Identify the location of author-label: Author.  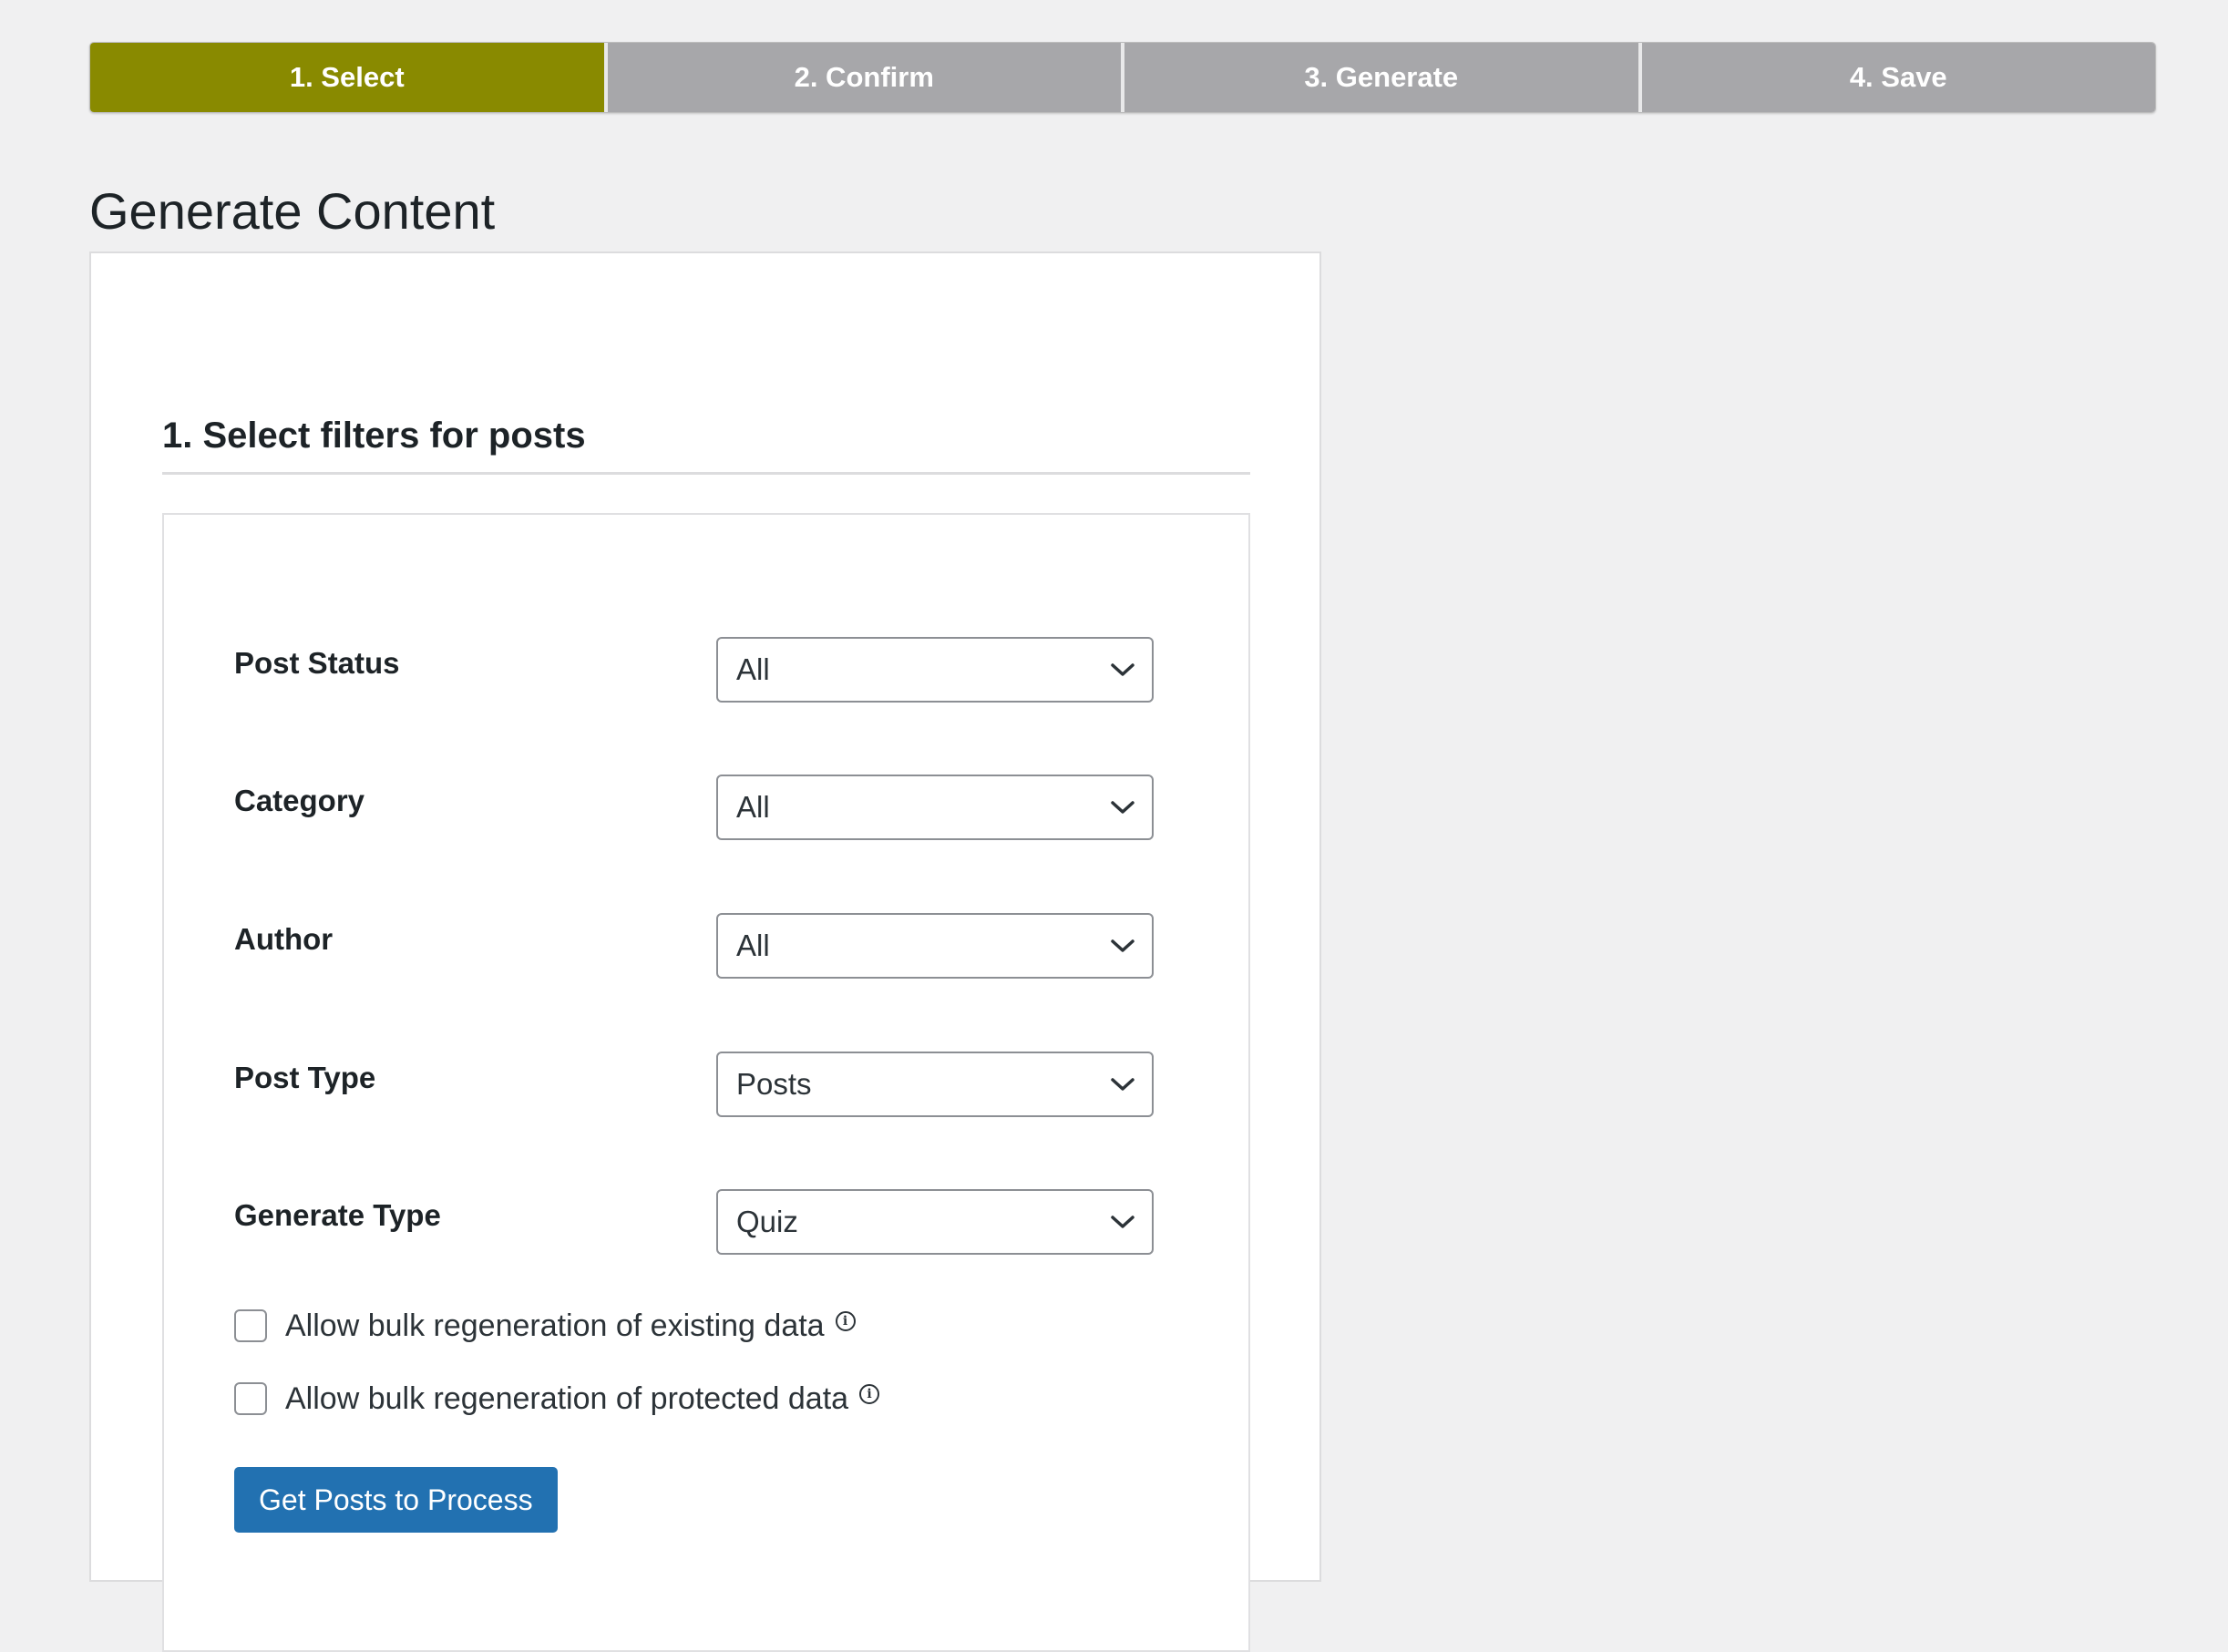
(284, 939).